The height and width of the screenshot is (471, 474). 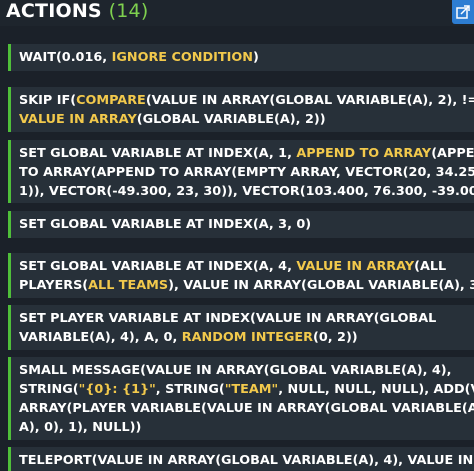 What do you see at coordinates (49, 389) in the screenshot?
I see `action-token: STRING(` at bounding box center [49, 389].